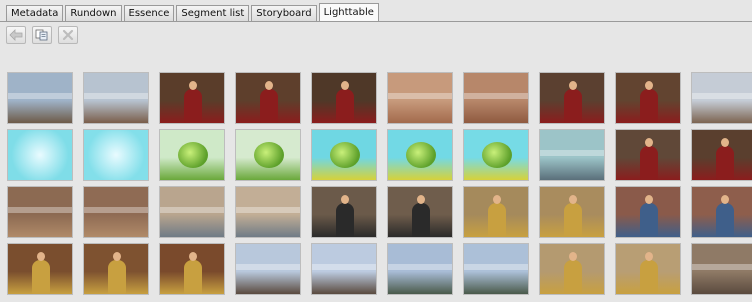  I want to click on thumbnail-stage-wide, so click(572, 155).